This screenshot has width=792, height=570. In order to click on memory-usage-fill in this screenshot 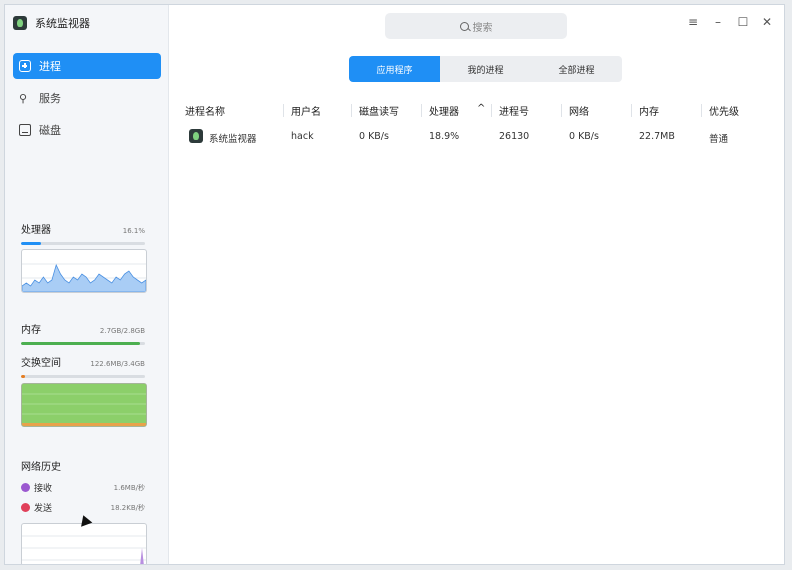, I will do `click(81, 343)`.